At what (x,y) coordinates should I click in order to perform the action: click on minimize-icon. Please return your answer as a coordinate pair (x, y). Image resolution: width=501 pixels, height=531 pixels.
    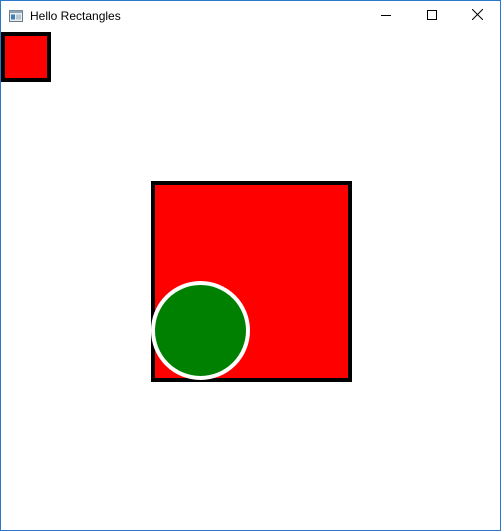
    Looking at the image, I should click on (386, 16).